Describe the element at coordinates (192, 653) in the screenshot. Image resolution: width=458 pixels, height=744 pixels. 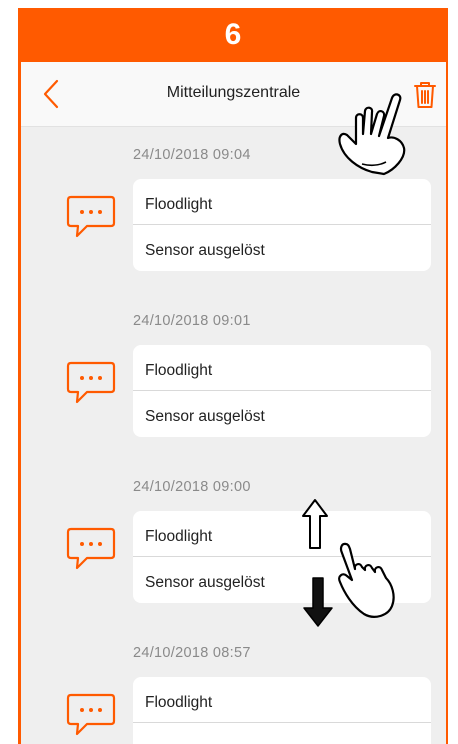
I see `notification-timestamp: 24/10/2018 08:57` at that location.